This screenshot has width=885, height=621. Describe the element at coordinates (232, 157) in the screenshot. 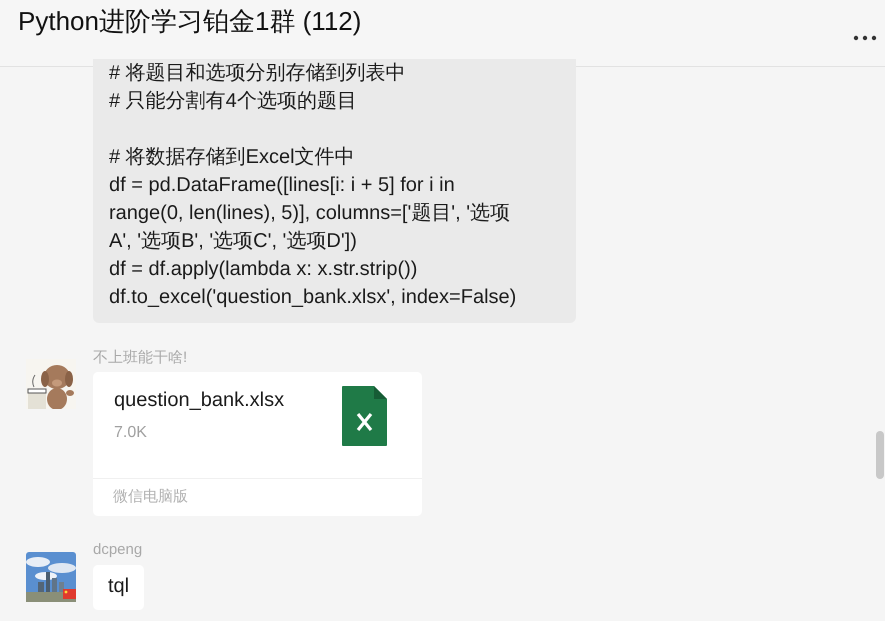

I see `code-line: # 将数据存储到Excel文件中` at that location.